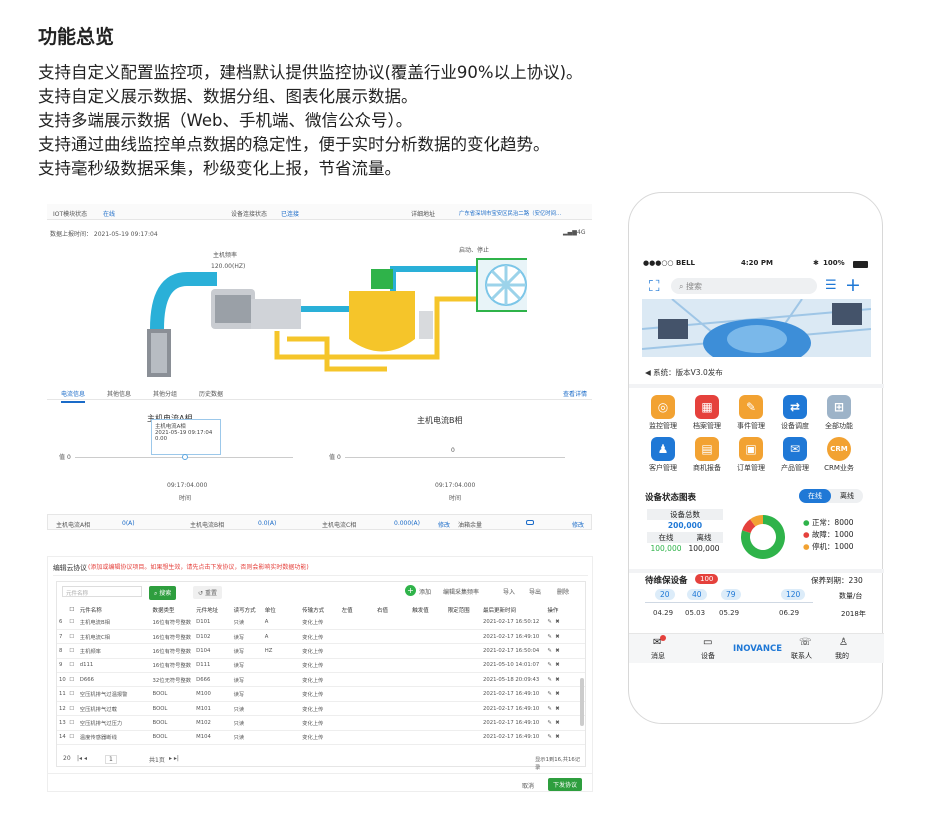 The height and width of the screenshot is (818, 930). What do you see at coordinates (392, 609) in the screenshot?
I see `column-header: 右值` at bounding box center [392, 609].